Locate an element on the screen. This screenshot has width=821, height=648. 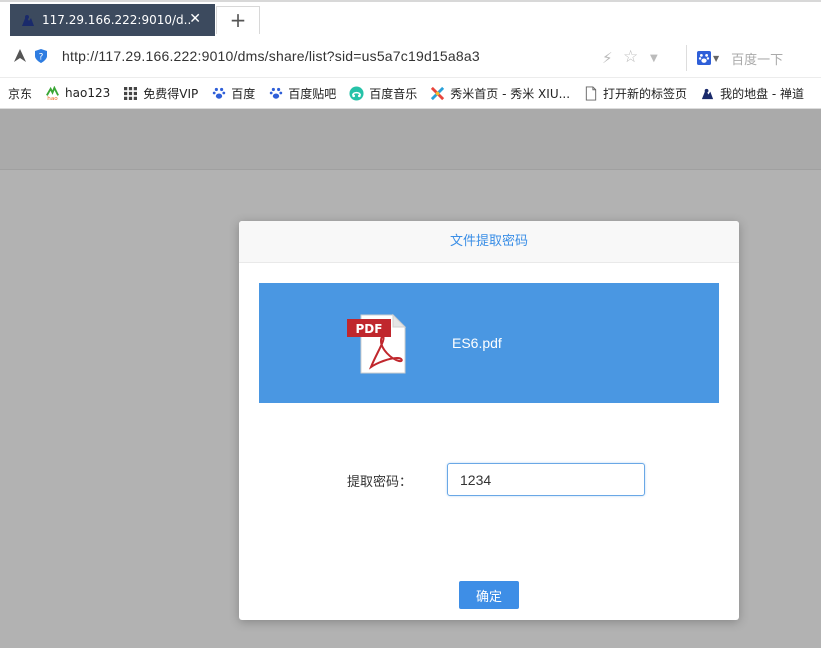
hao123-icon: hao is located at coordinates (52, 93).